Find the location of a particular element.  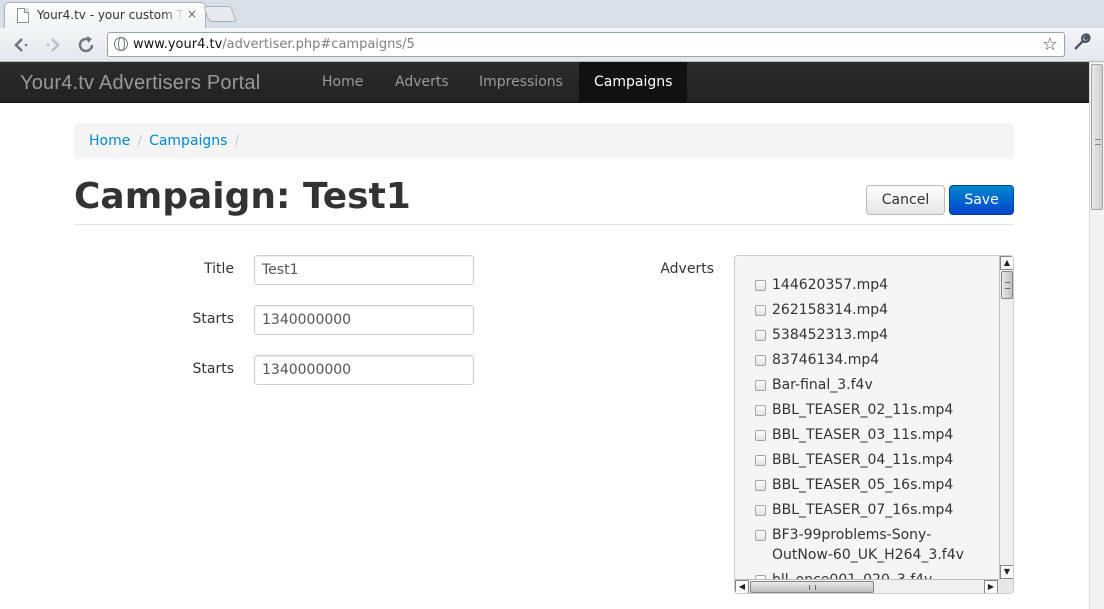

scroll-right-arrow-icon: ▶ is located at coordinates (991, 586).